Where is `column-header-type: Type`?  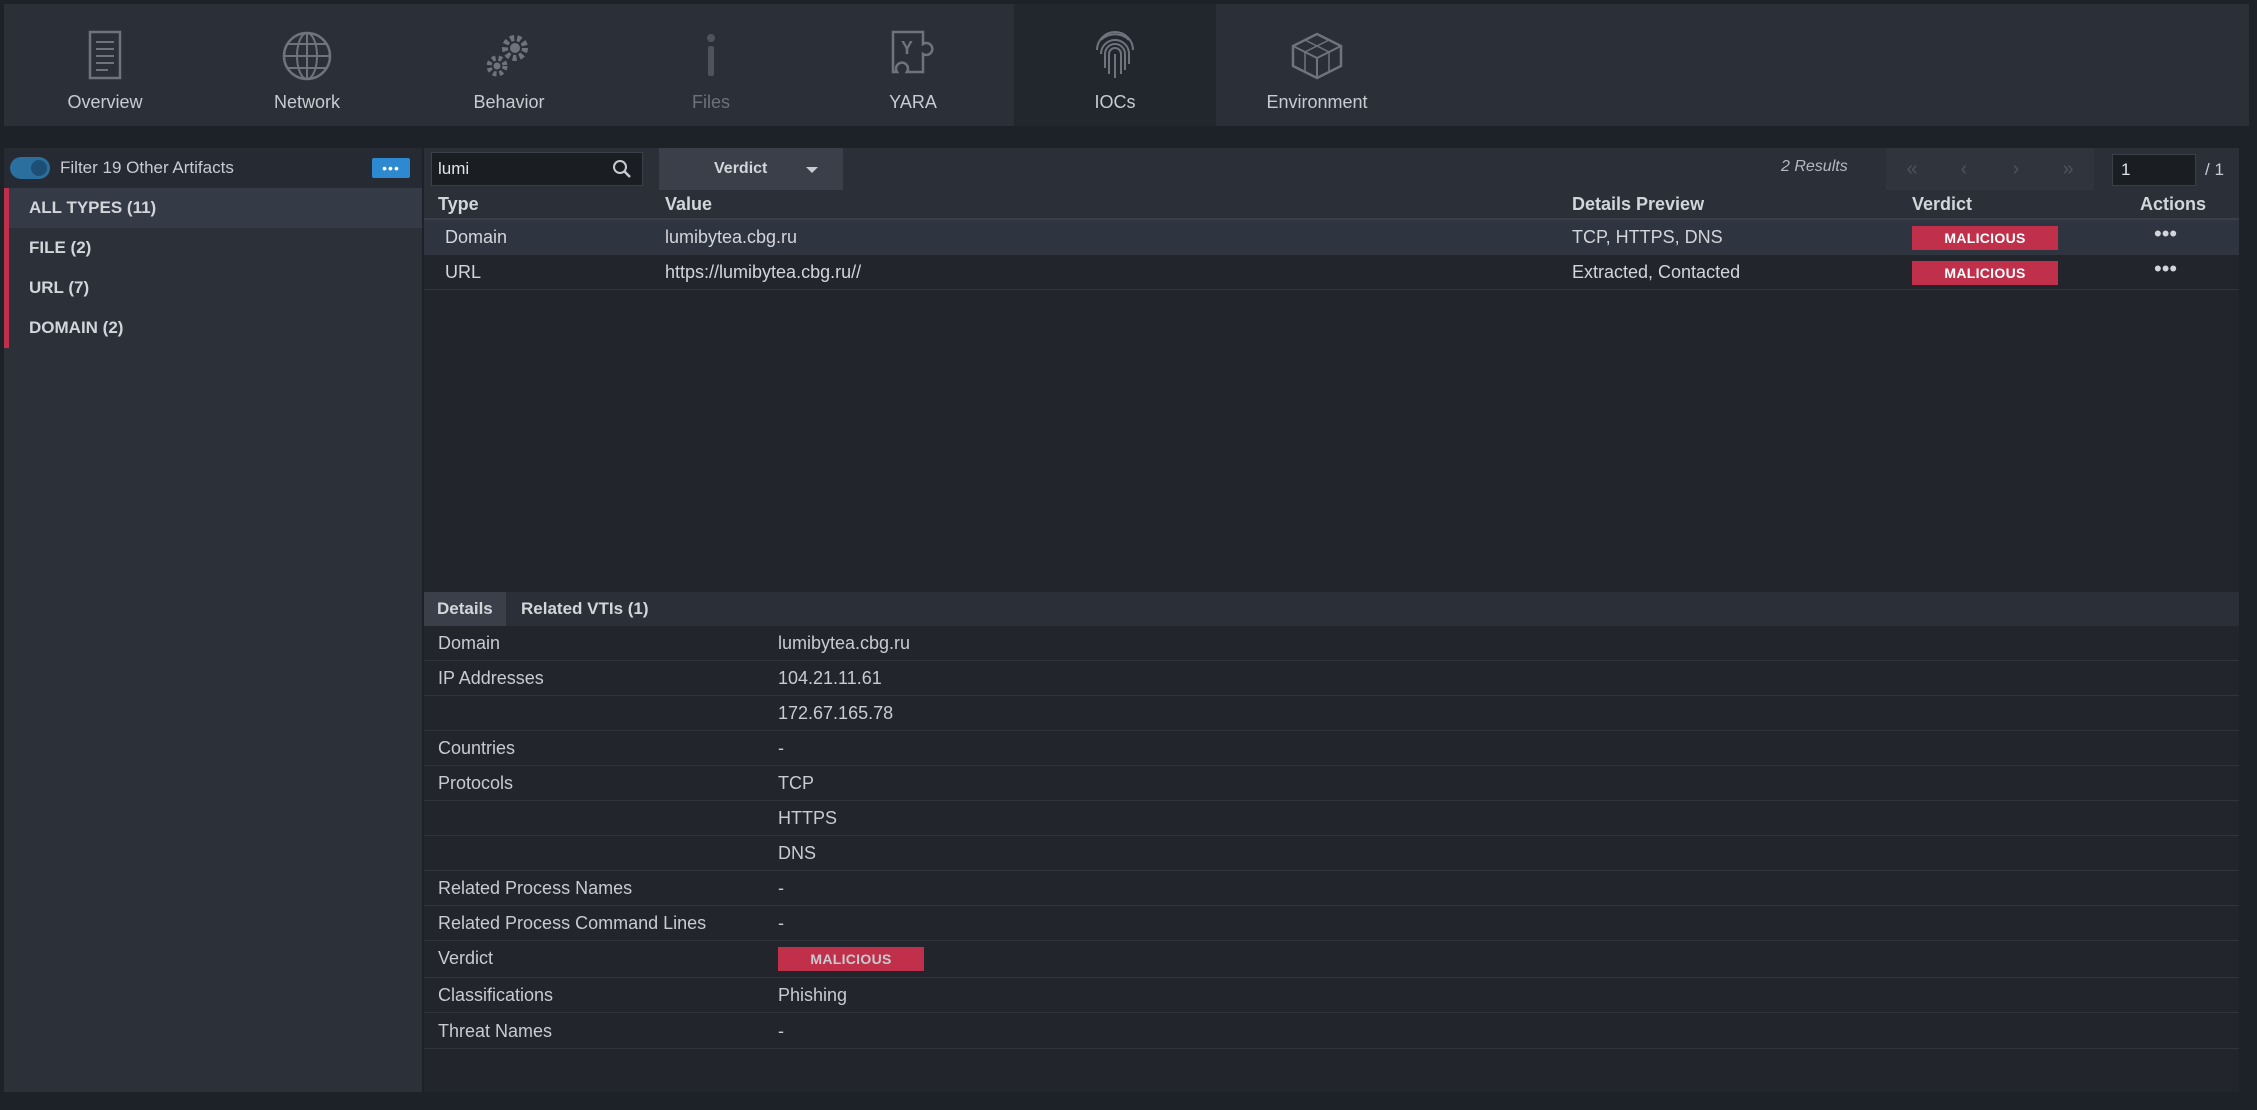
column-header-type: Type is located at coordinates (458, 204).